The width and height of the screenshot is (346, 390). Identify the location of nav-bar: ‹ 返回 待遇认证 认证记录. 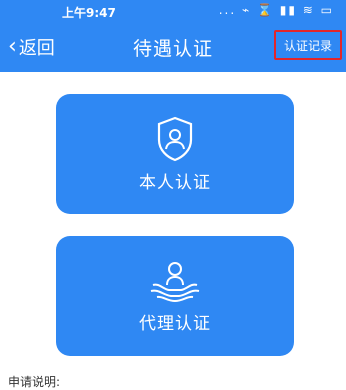
(173, 47).